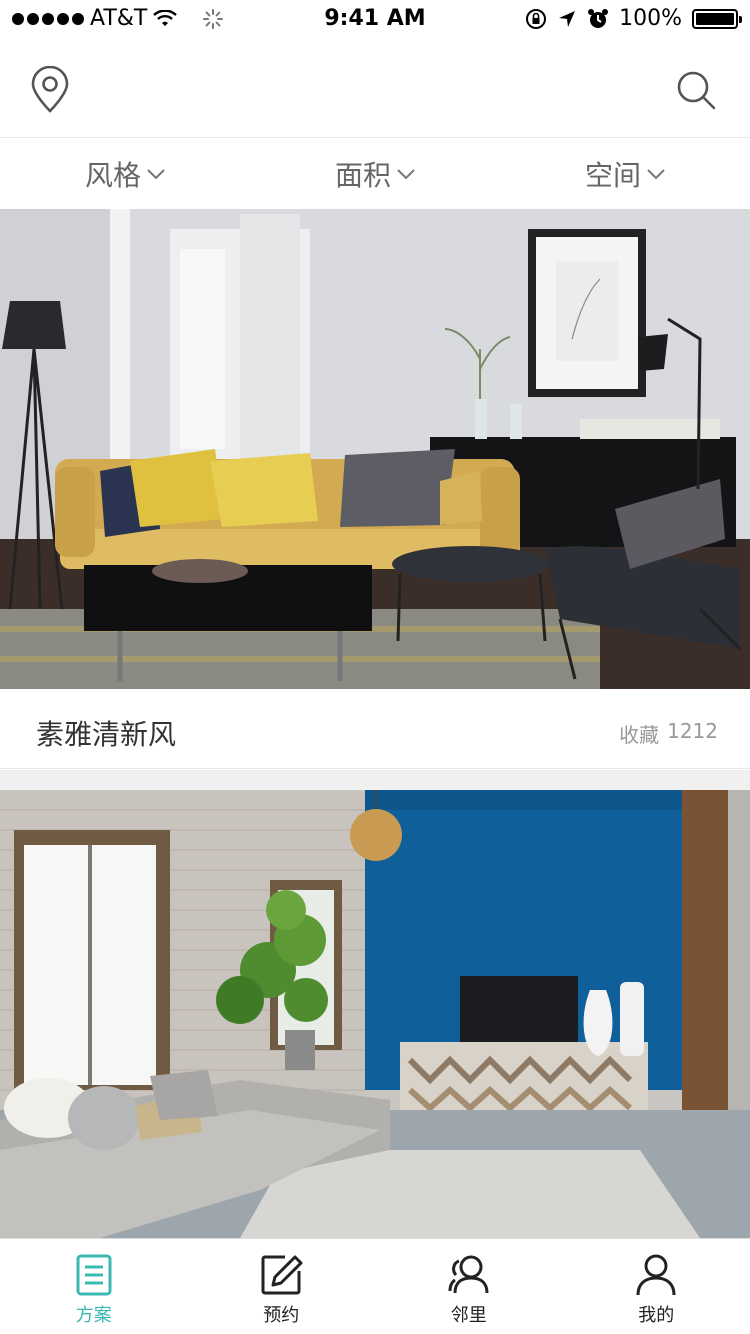 This screenshot has width=750, height=1334. I want to click on card-info: 素雅清新风 收藏 1212, so click(375, 729).